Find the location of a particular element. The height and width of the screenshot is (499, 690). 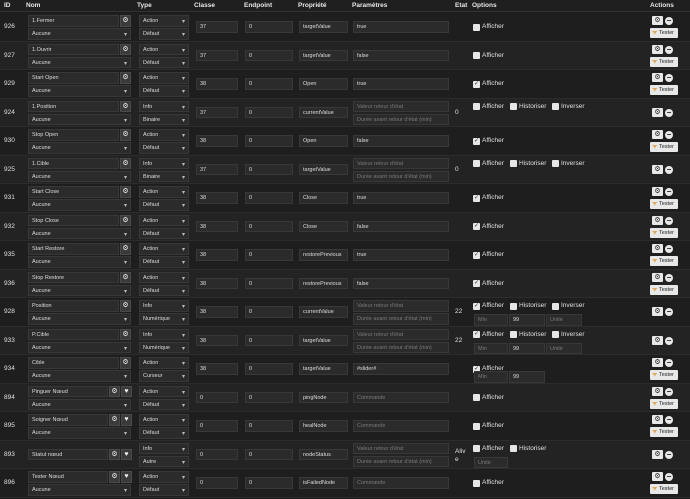

command-name-input: P.Cible is located at coordinates (73, 334).